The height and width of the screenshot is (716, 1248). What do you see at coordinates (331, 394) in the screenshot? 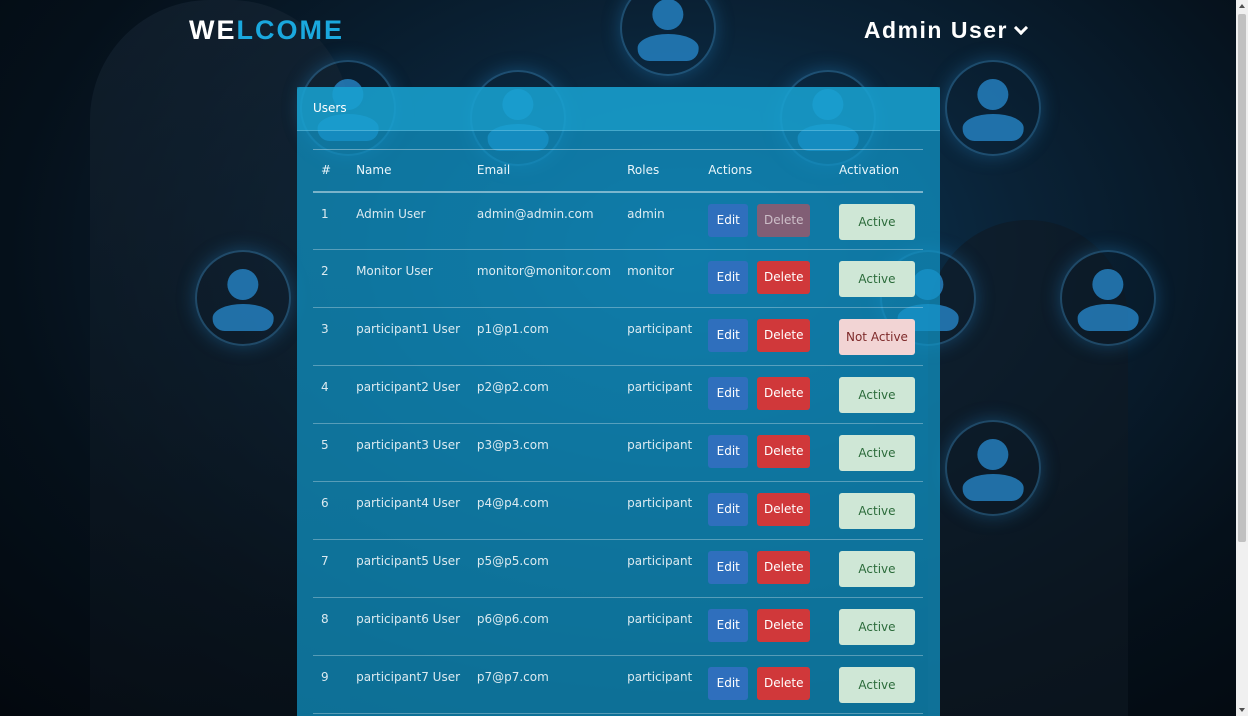
I see `row-number: 4` at bounding box center [331, 394].